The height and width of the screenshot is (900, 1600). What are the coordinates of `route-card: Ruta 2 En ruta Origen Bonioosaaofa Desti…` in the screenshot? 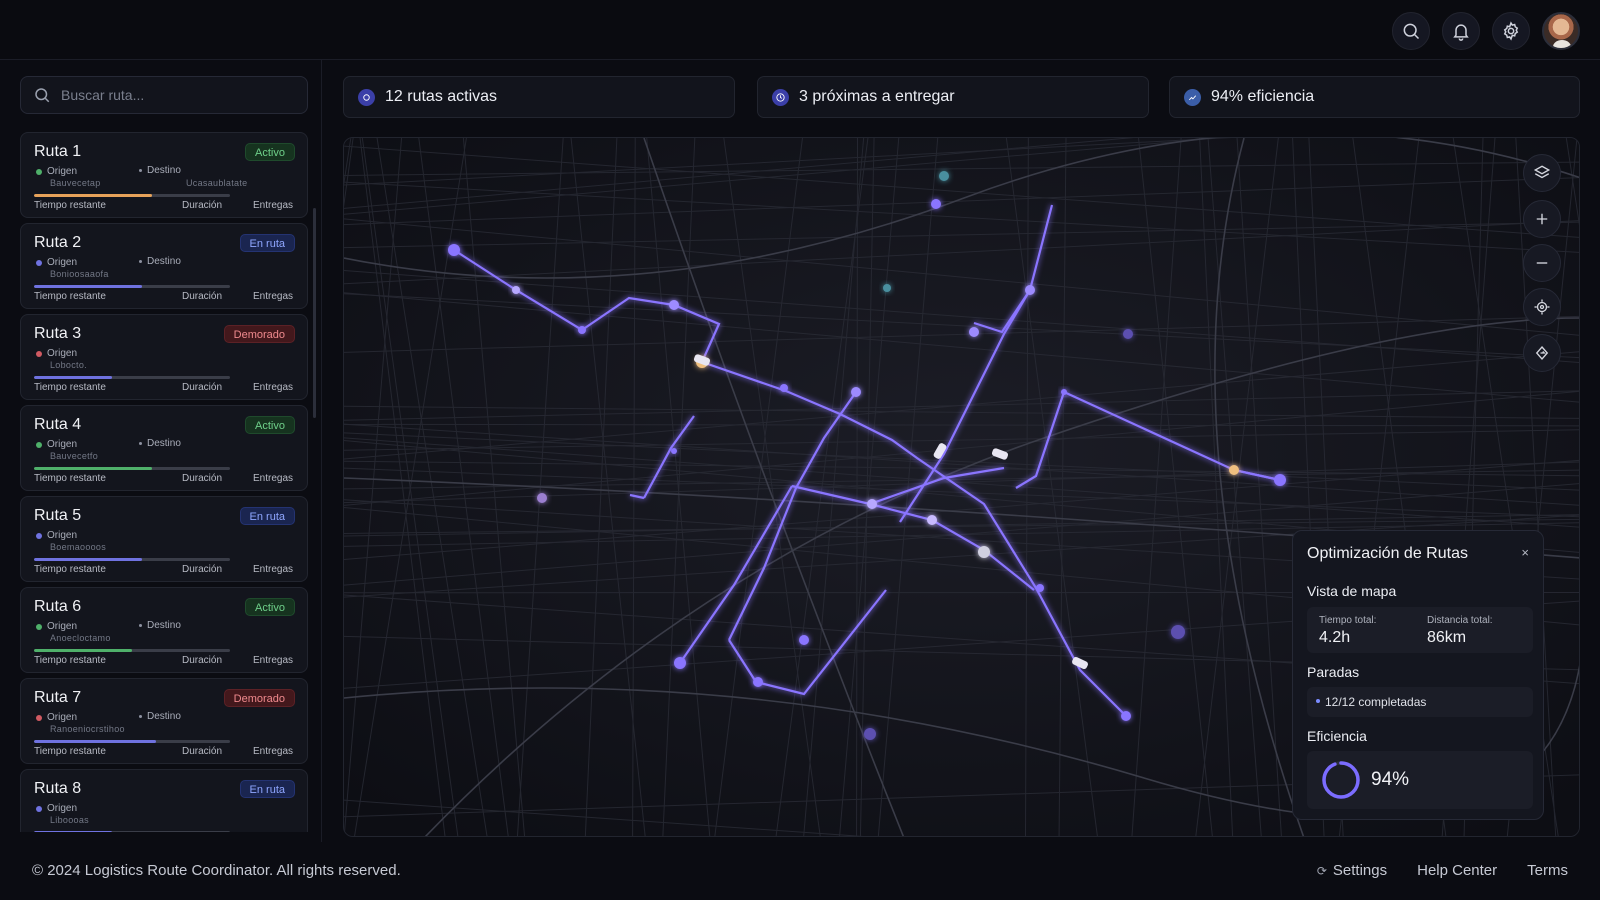 It's located at (164, 266).